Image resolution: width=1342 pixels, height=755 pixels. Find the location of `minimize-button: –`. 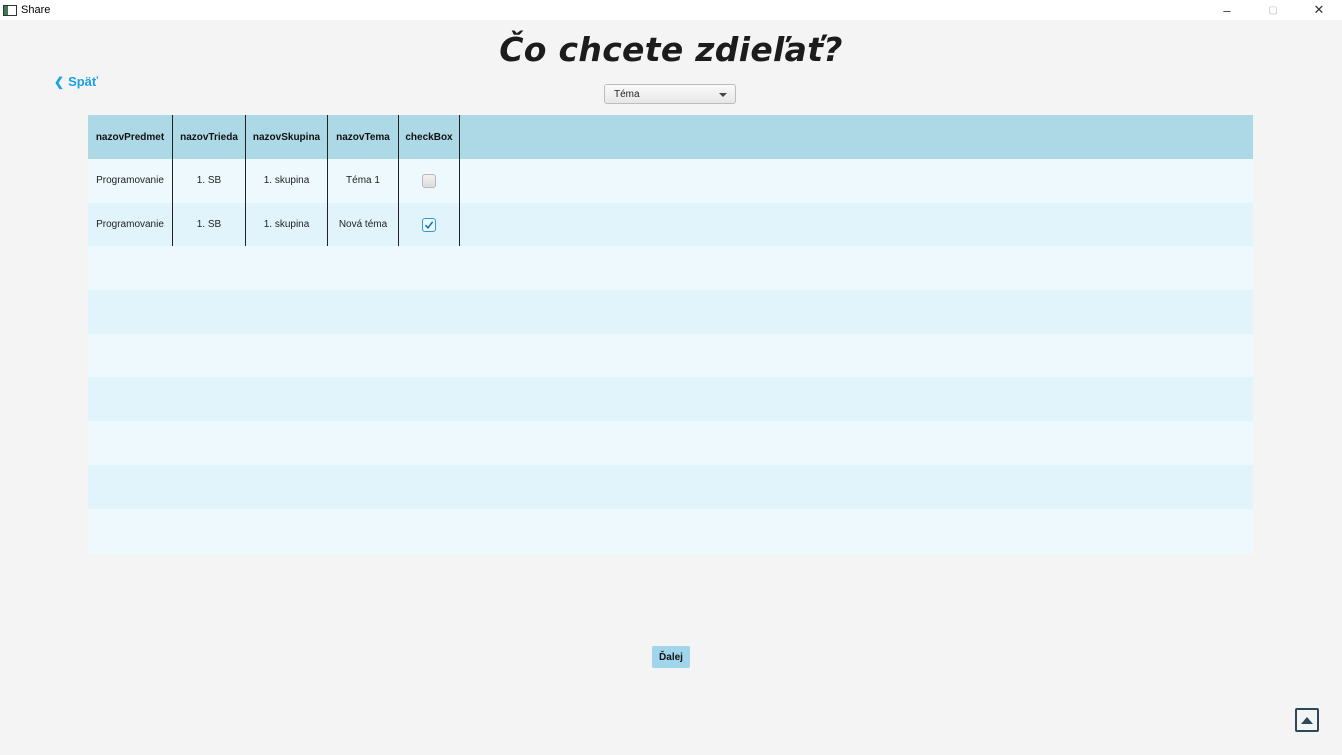

minimize-button: – is located at coordinates (1227, 10).